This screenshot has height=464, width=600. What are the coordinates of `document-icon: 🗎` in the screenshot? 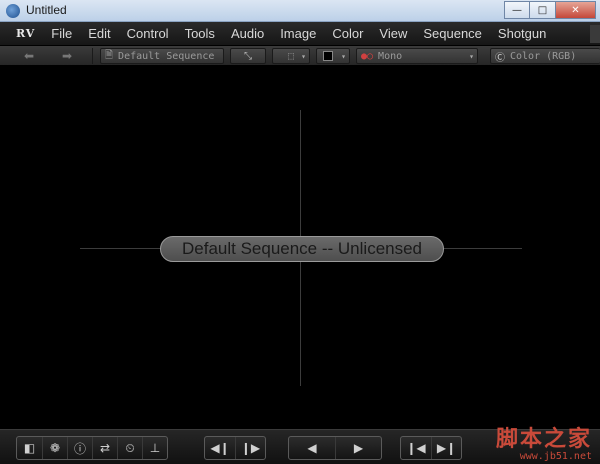 It's located at (109, 55).